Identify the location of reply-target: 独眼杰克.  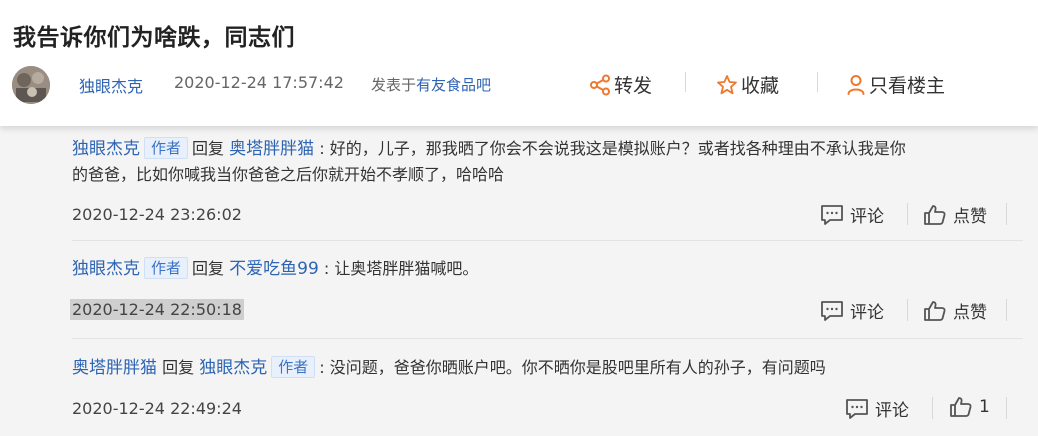
(233, 368).